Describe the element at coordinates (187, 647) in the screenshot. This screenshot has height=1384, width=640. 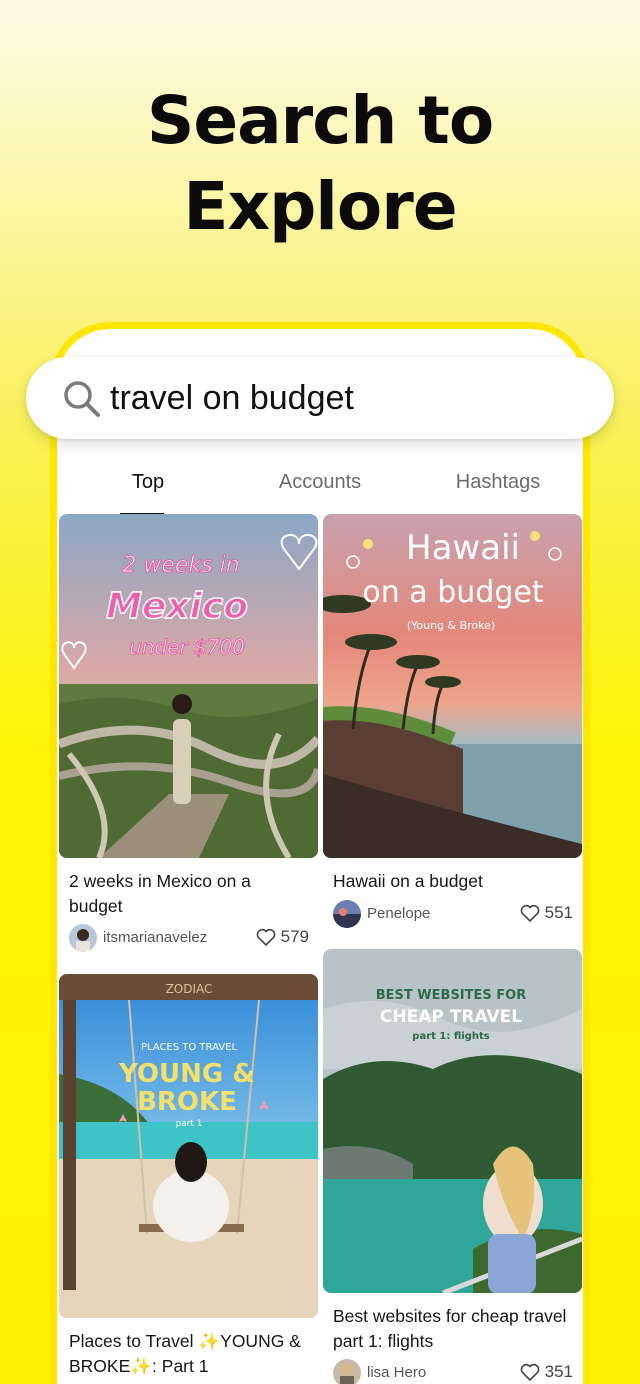
I see `mexico-overlay-line-3: under $700` at that location.